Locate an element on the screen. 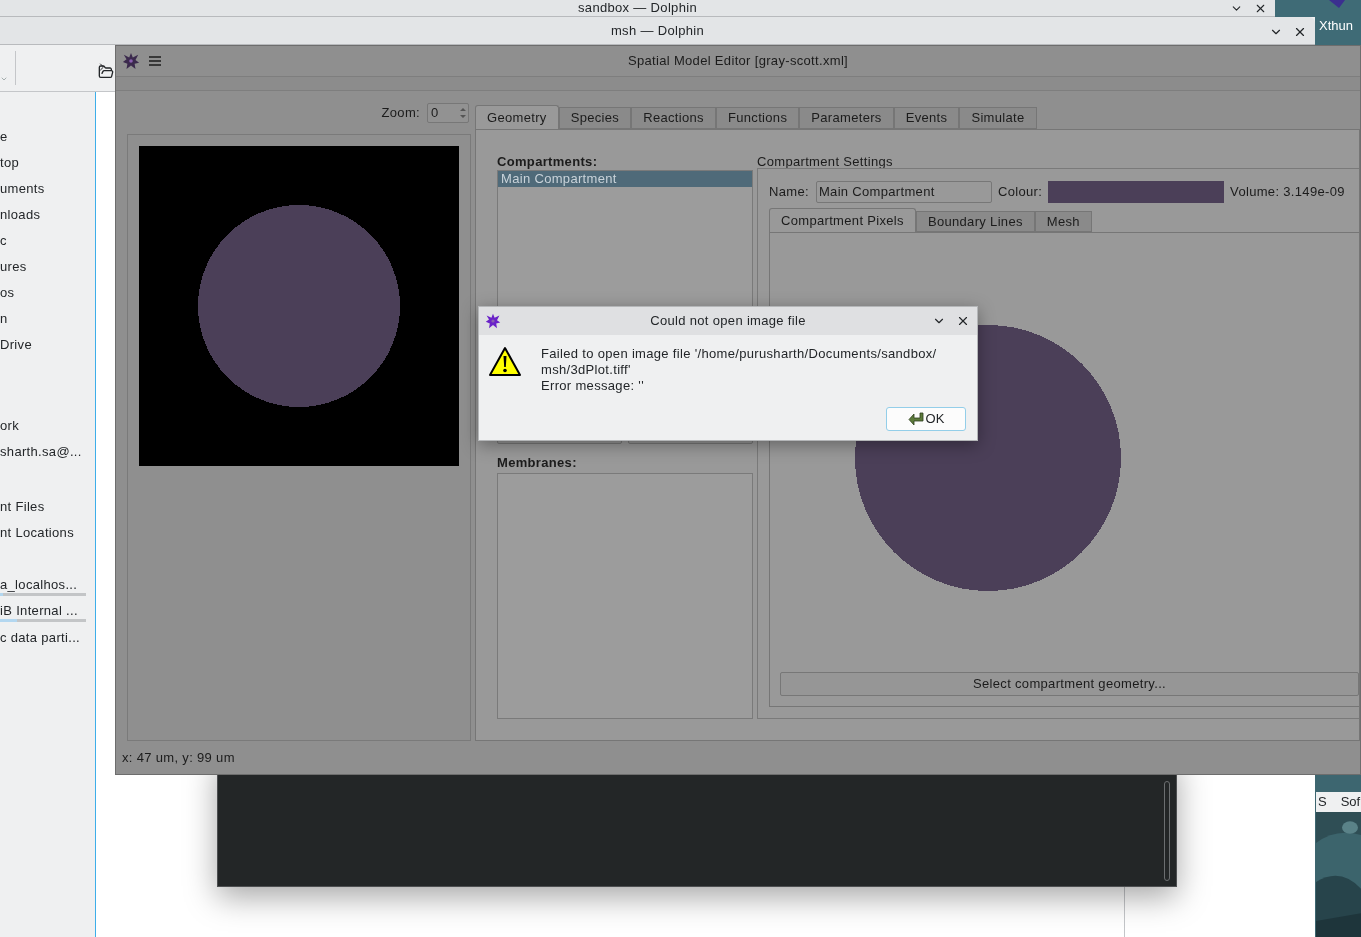 This screenshot has height=937, width=1361. colour-label: Colour: is located at coordinates (1020, 192).